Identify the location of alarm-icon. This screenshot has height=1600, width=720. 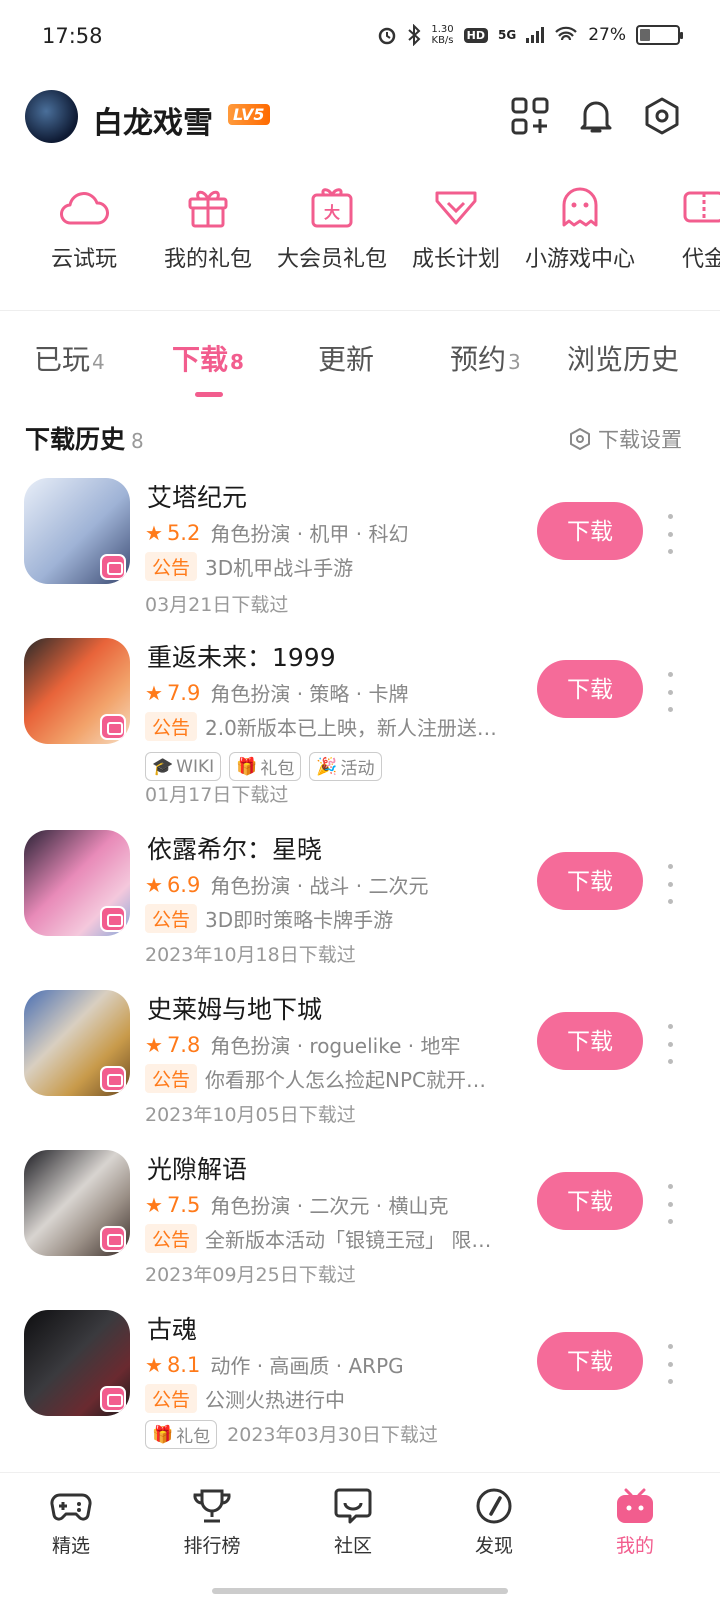
(387, 36).